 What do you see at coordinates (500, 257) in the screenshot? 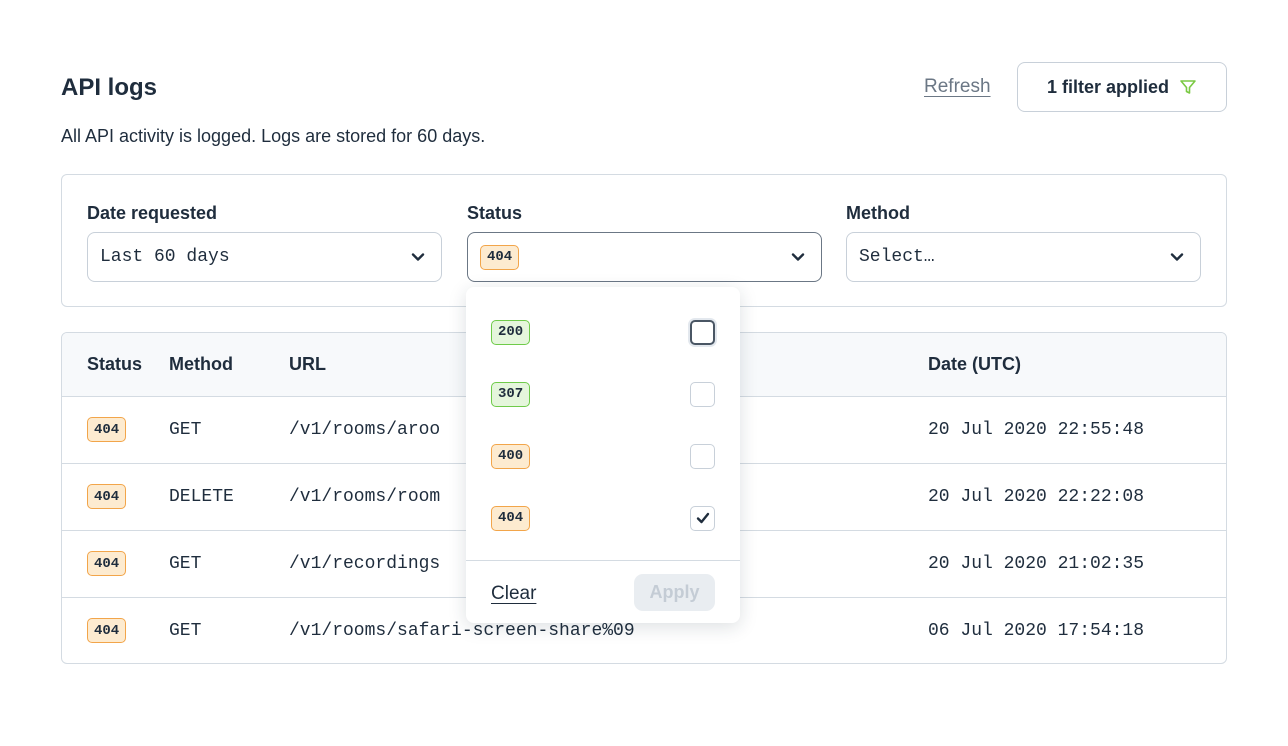
I see `status-select-badge: 404` at bounding box center [500, 257].